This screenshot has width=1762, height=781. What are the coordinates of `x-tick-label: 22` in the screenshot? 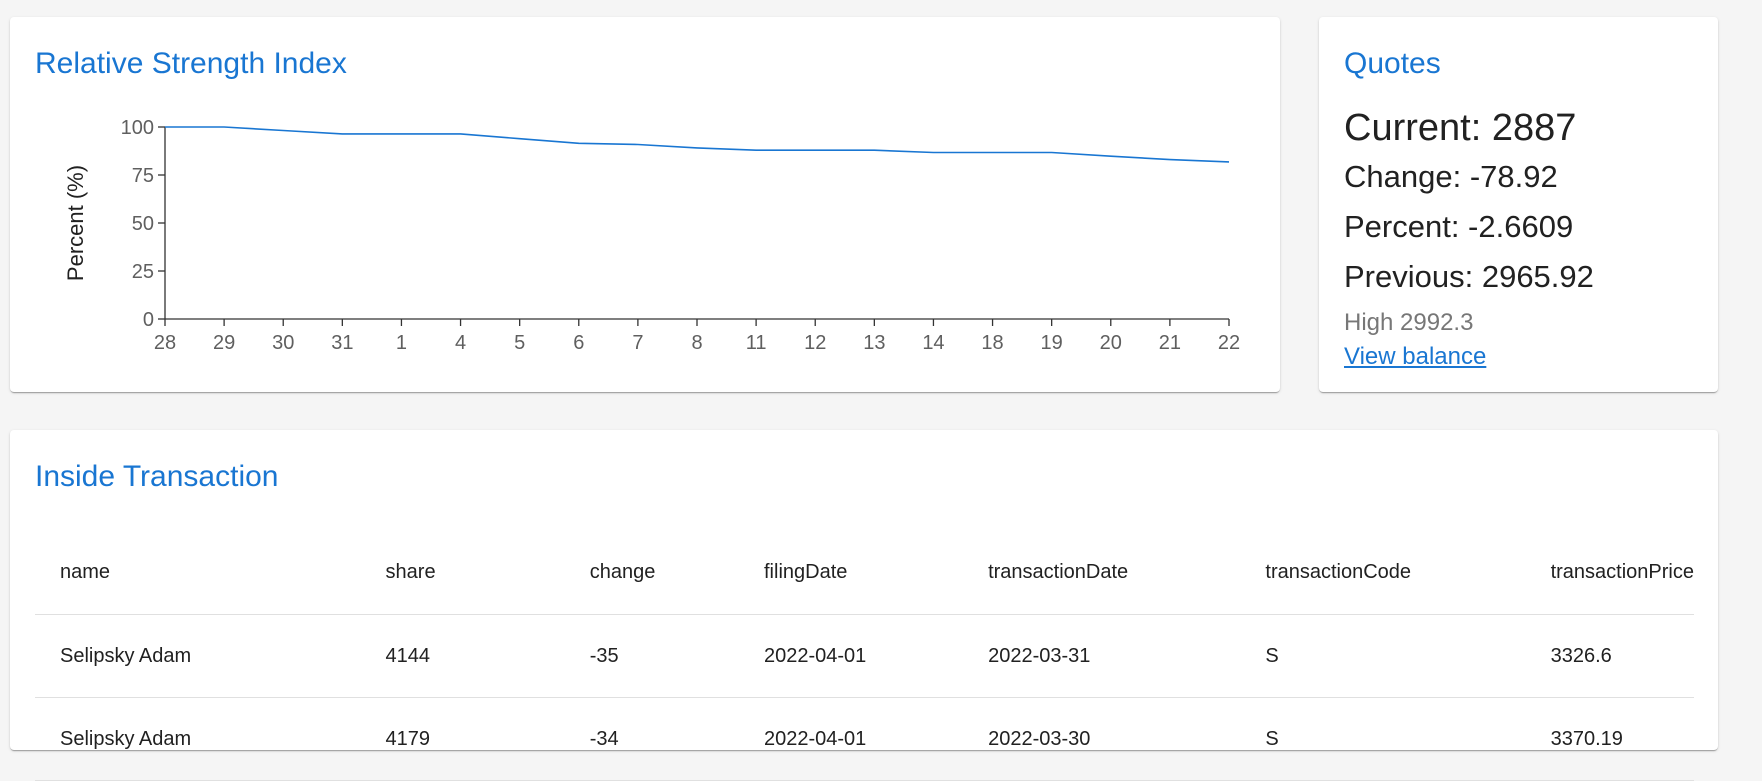 It's located at (1229, 343).